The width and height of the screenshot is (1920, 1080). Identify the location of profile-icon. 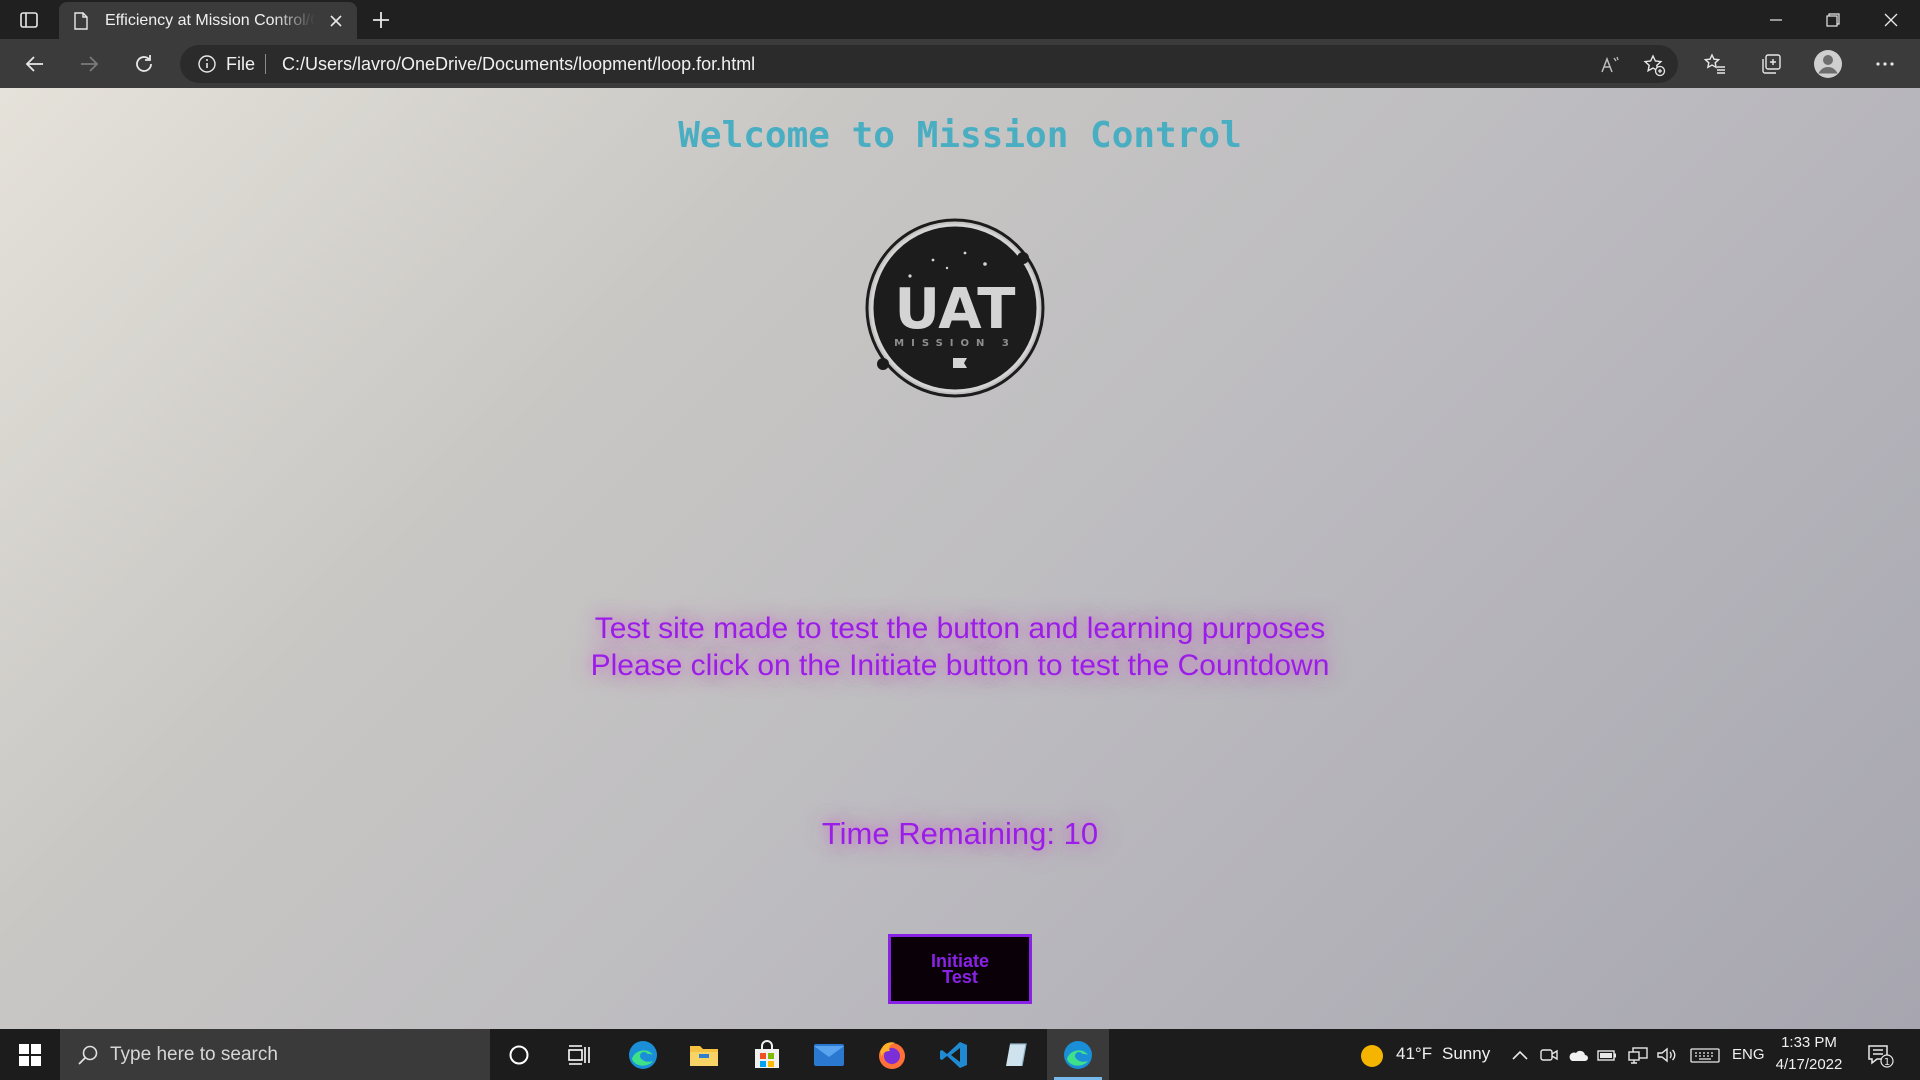
(1828, 64).